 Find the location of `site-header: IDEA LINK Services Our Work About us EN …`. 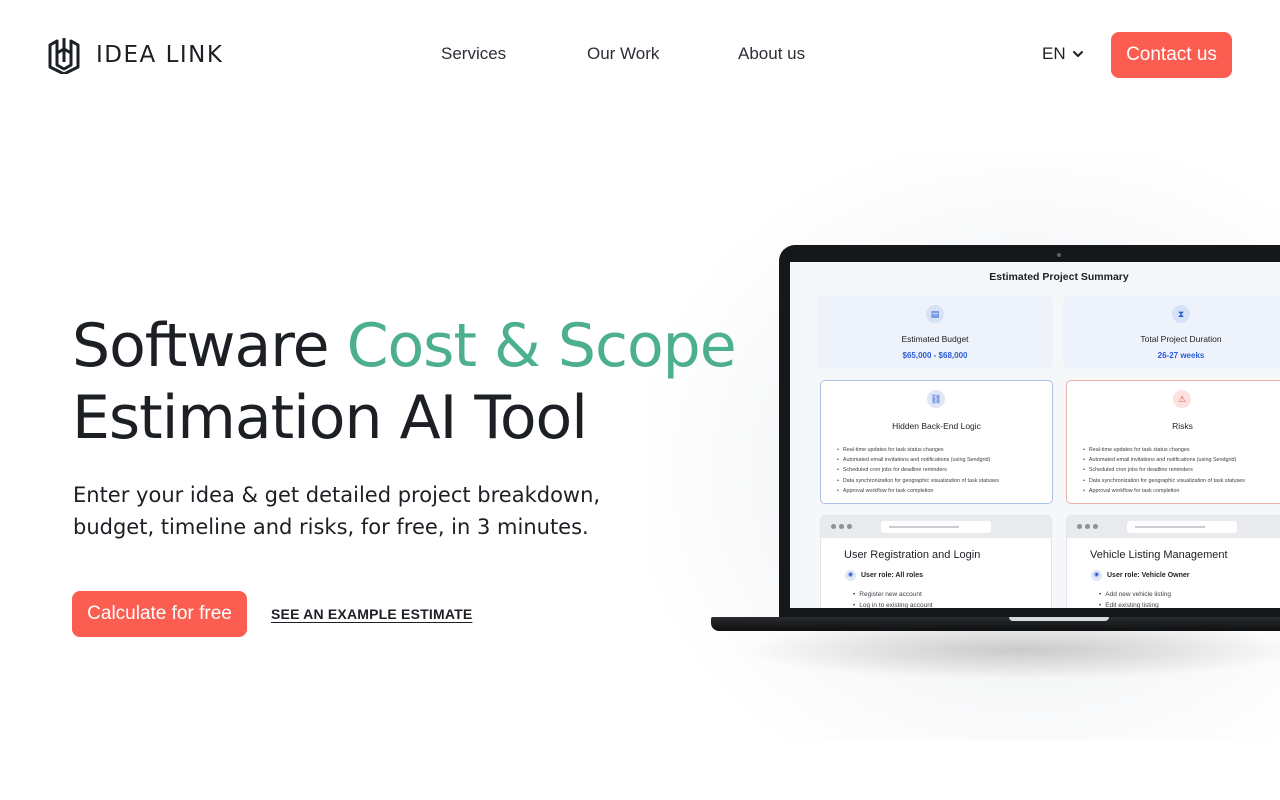

site-header: IDEA LINK Services Our Work About us EN … is located at coordinates (640, 55).